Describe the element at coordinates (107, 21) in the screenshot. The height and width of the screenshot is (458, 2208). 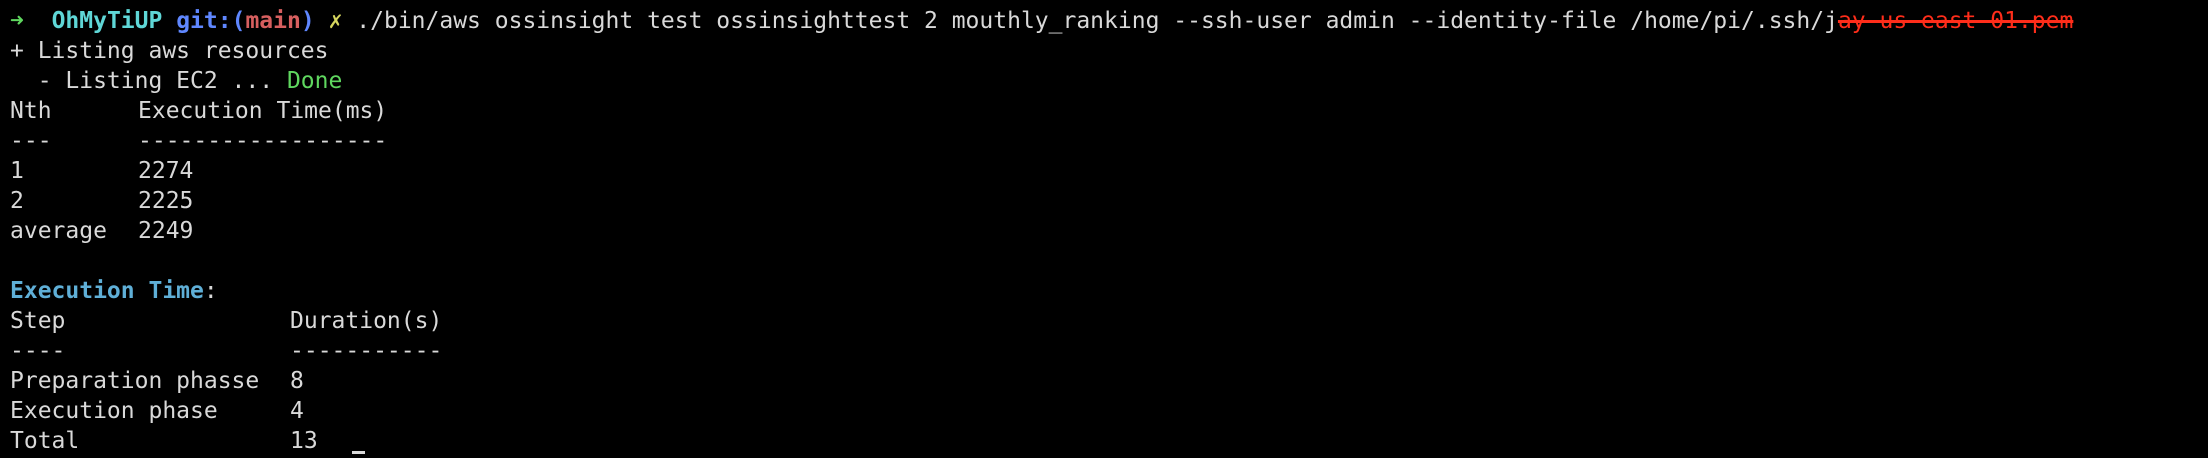
I see `prompt-host: OhMyTiUP` at that location.